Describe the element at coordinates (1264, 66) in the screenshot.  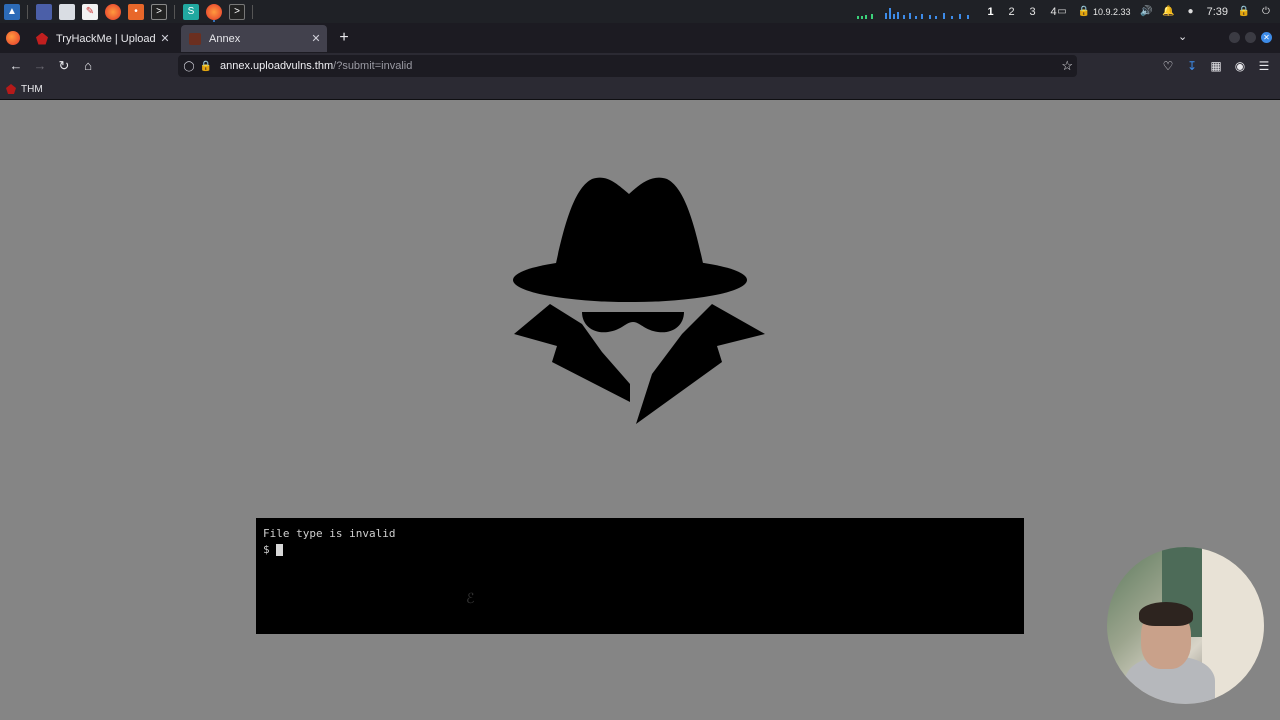
I see `hamburger-menu-icon: ☰` at that location.